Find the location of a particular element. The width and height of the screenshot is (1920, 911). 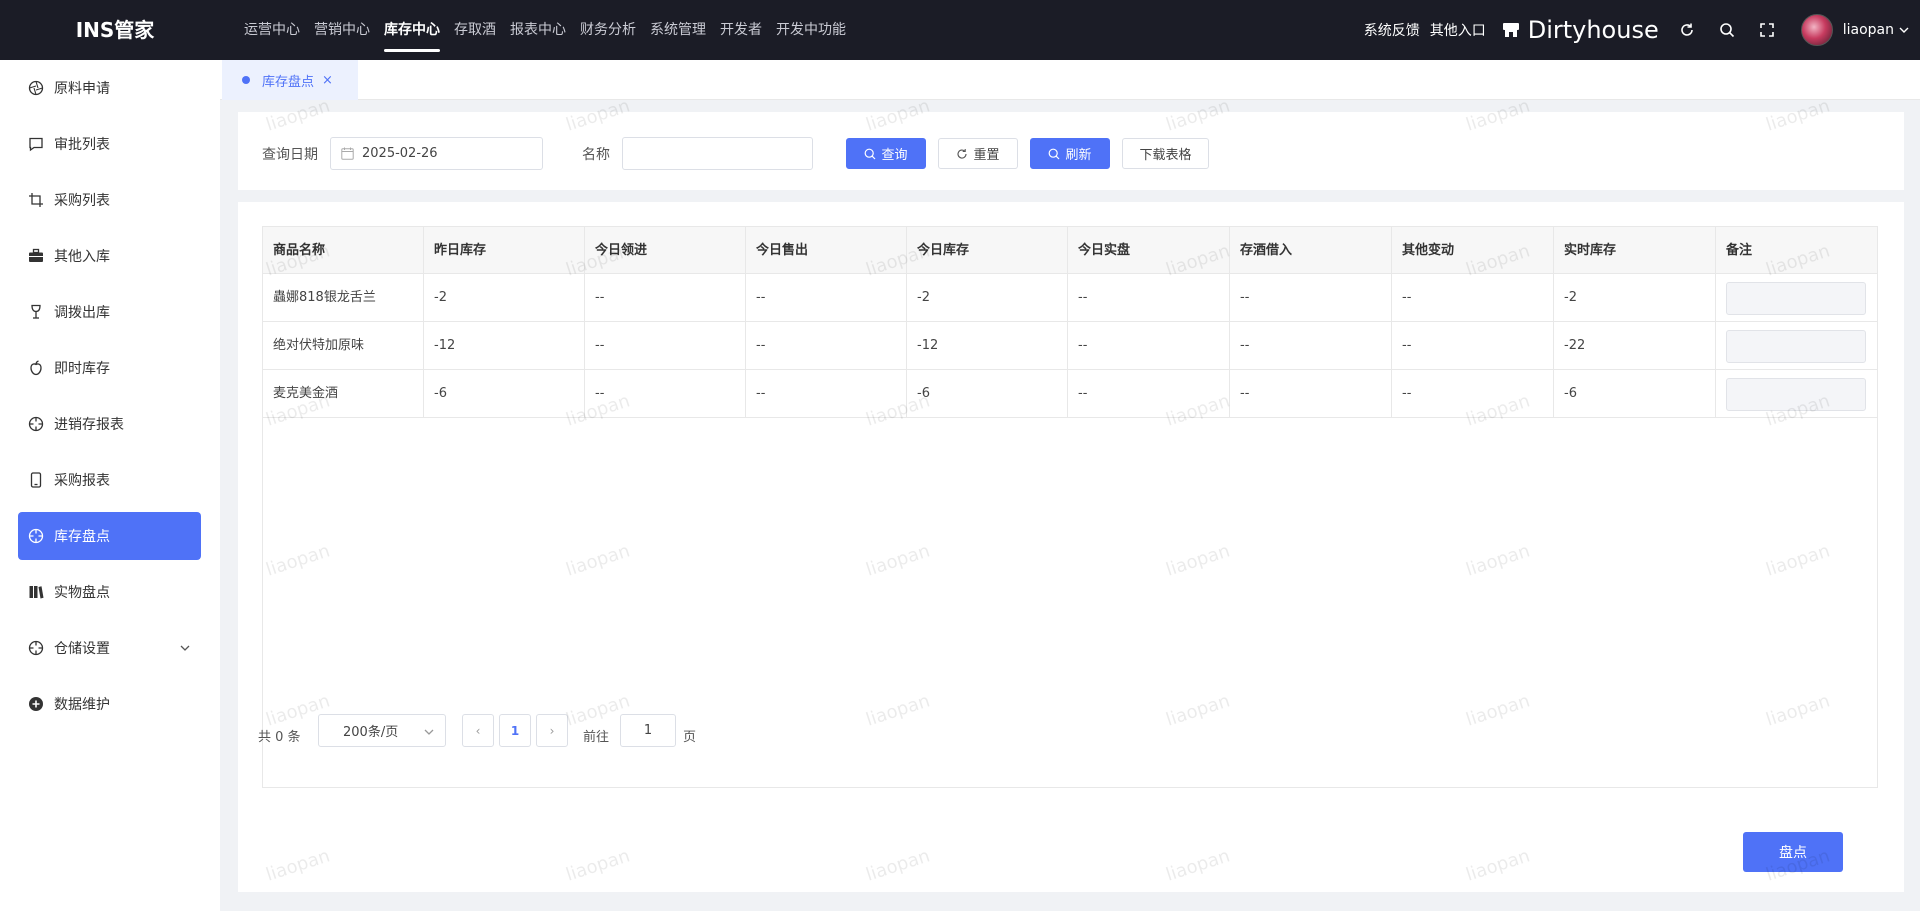

sidebar-item-label: 进销存报表 is located at coordinates (89, 425).